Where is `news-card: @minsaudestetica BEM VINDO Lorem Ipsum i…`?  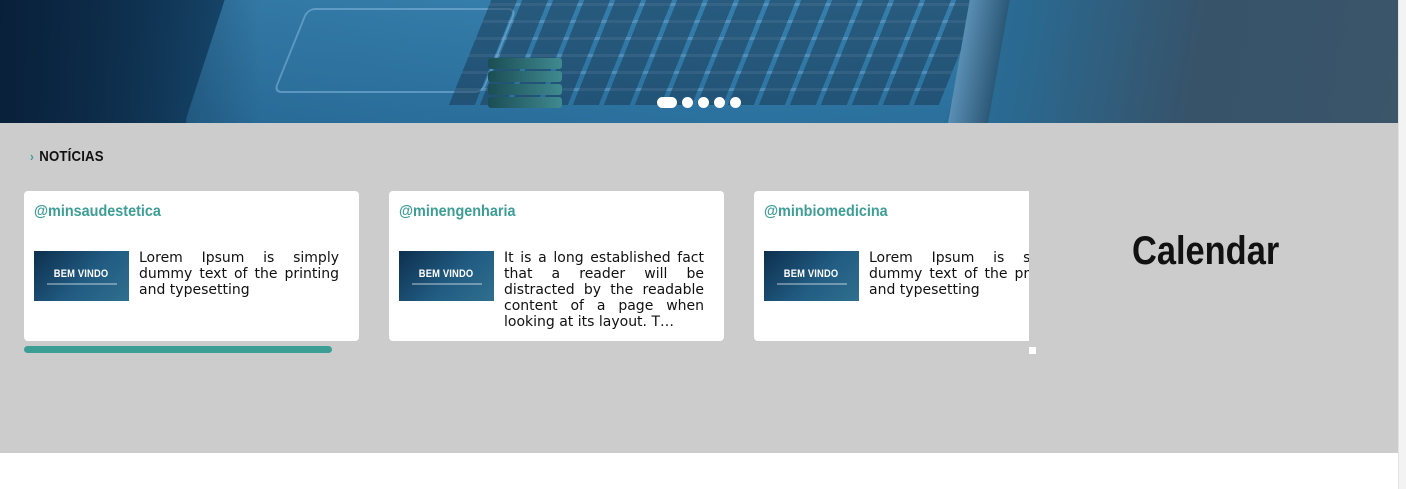 news-card: @minsaudestetica BEM VINDO Lorem Ipsum i… is located at coordinates (191, 266).